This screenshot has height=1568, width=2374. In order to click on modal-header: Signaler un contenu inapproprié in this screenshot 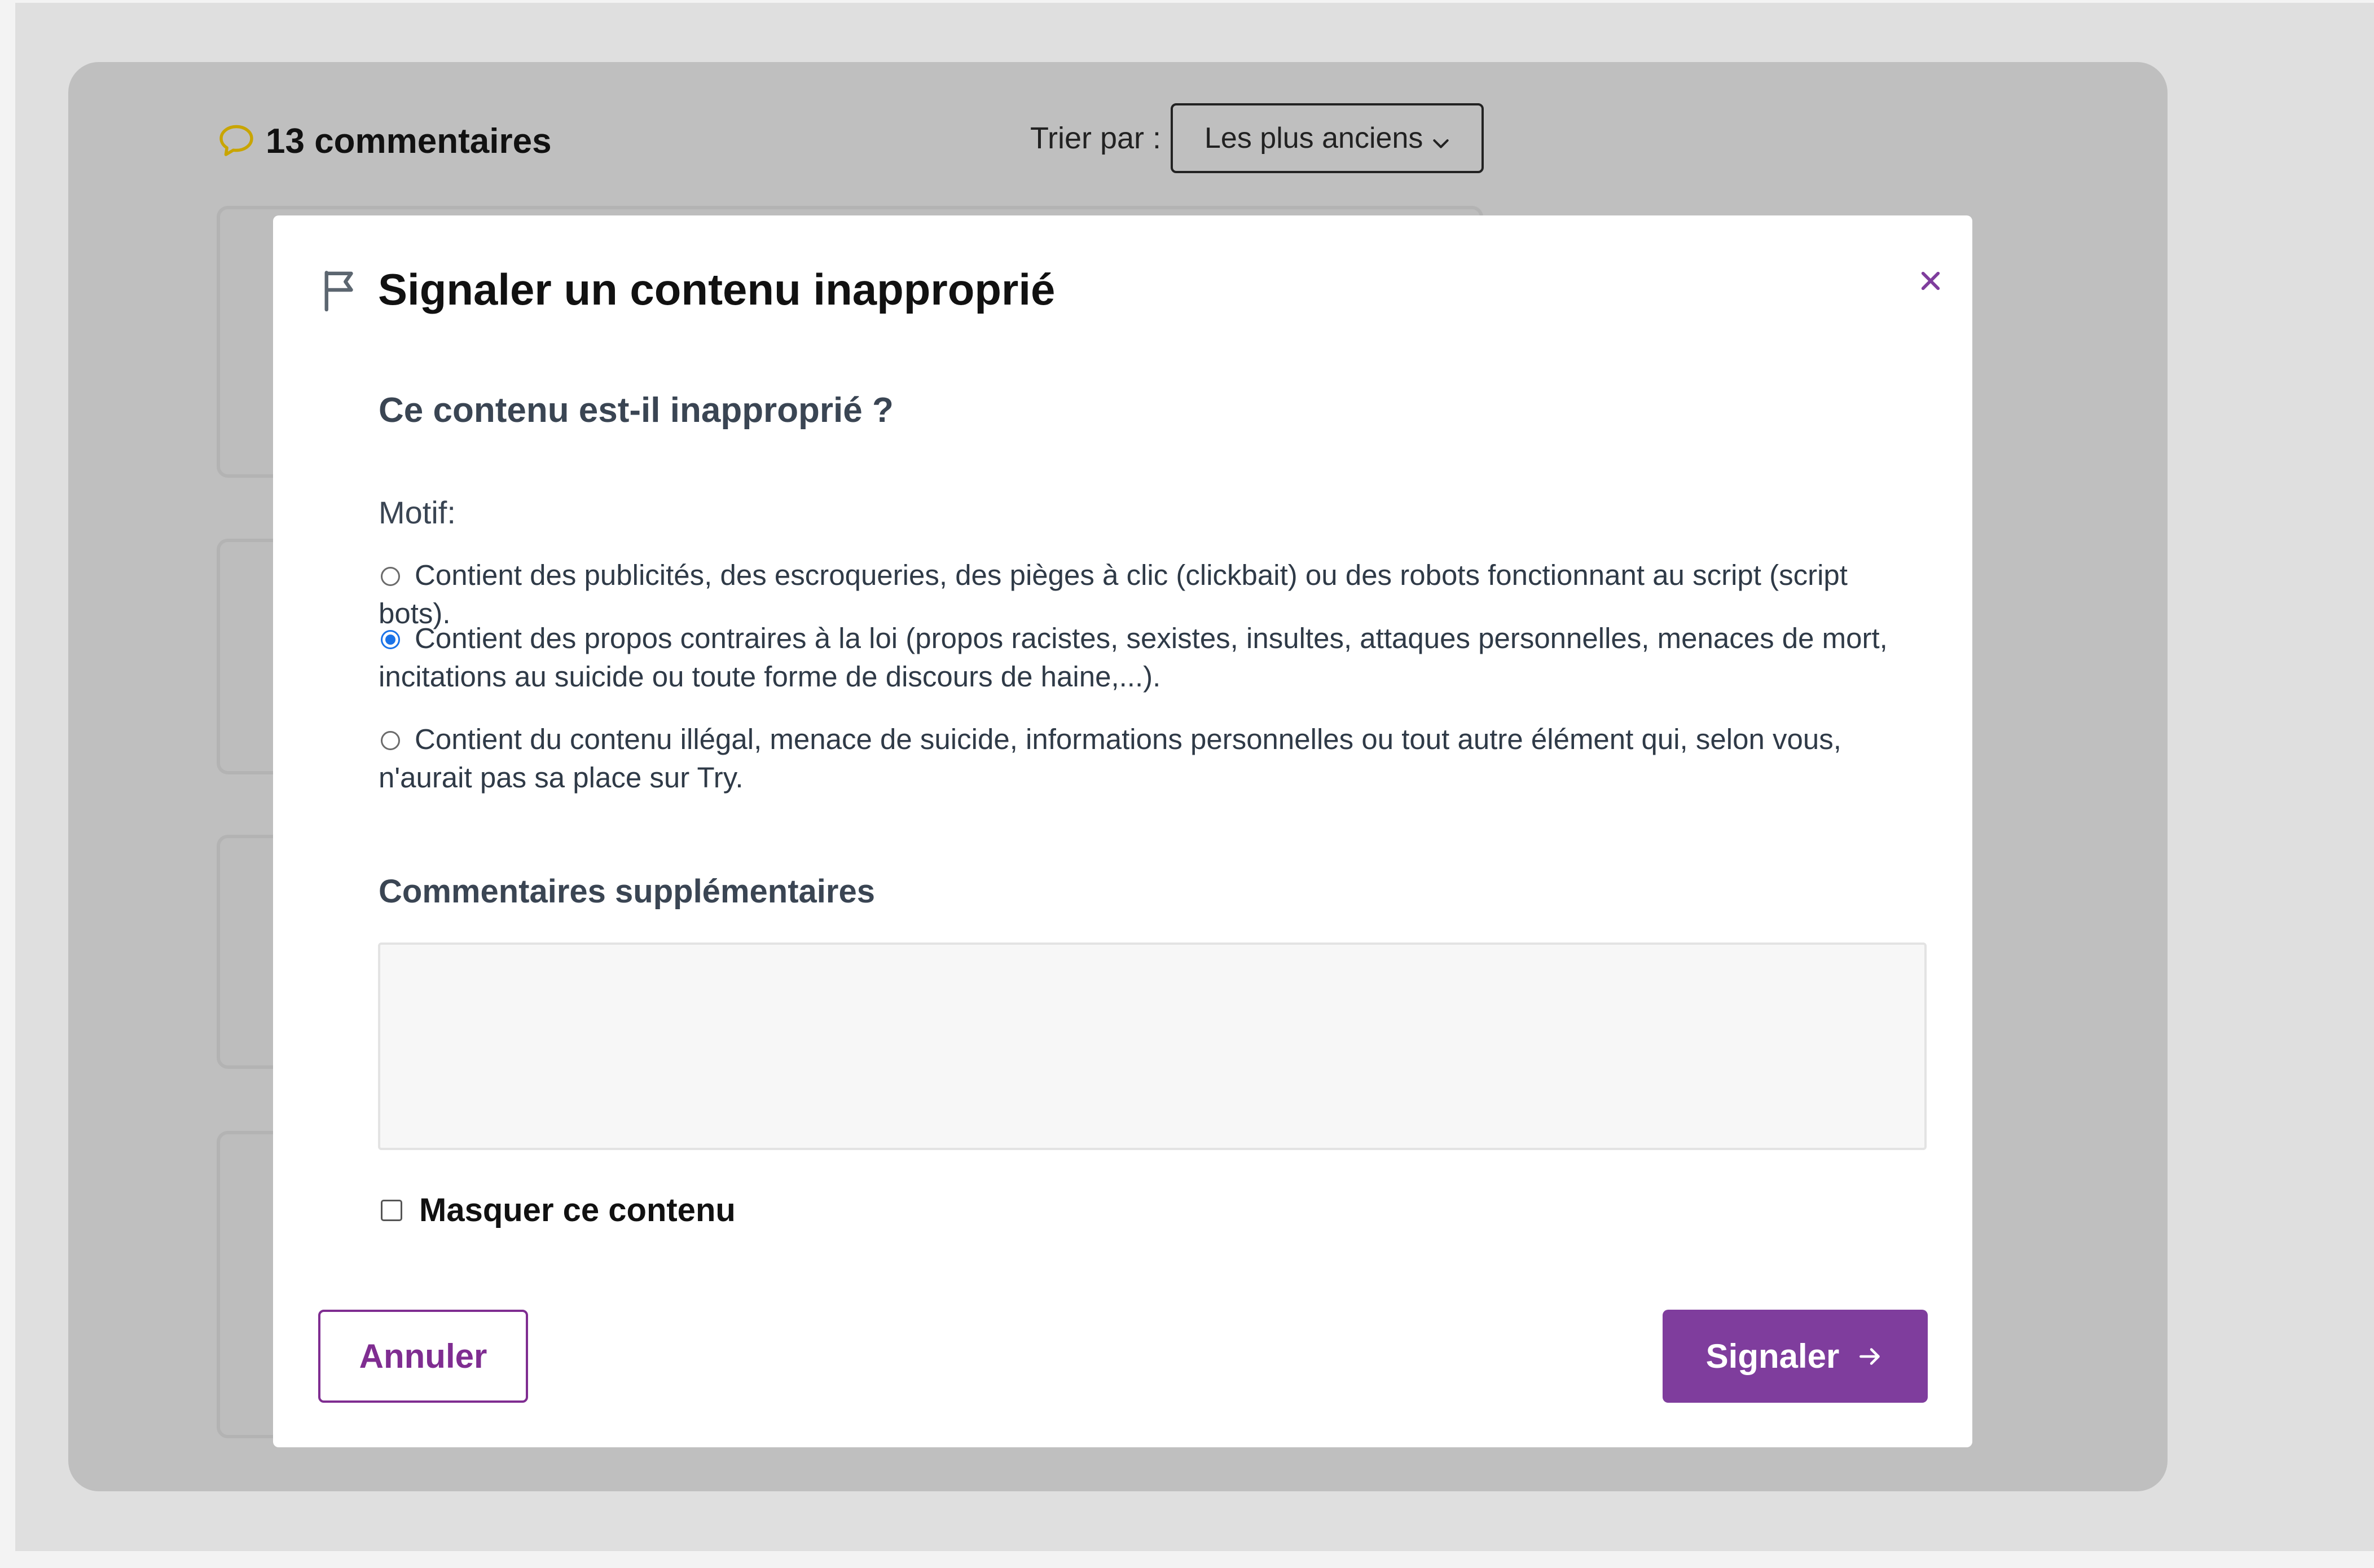, I will do `click(688, 289)`.